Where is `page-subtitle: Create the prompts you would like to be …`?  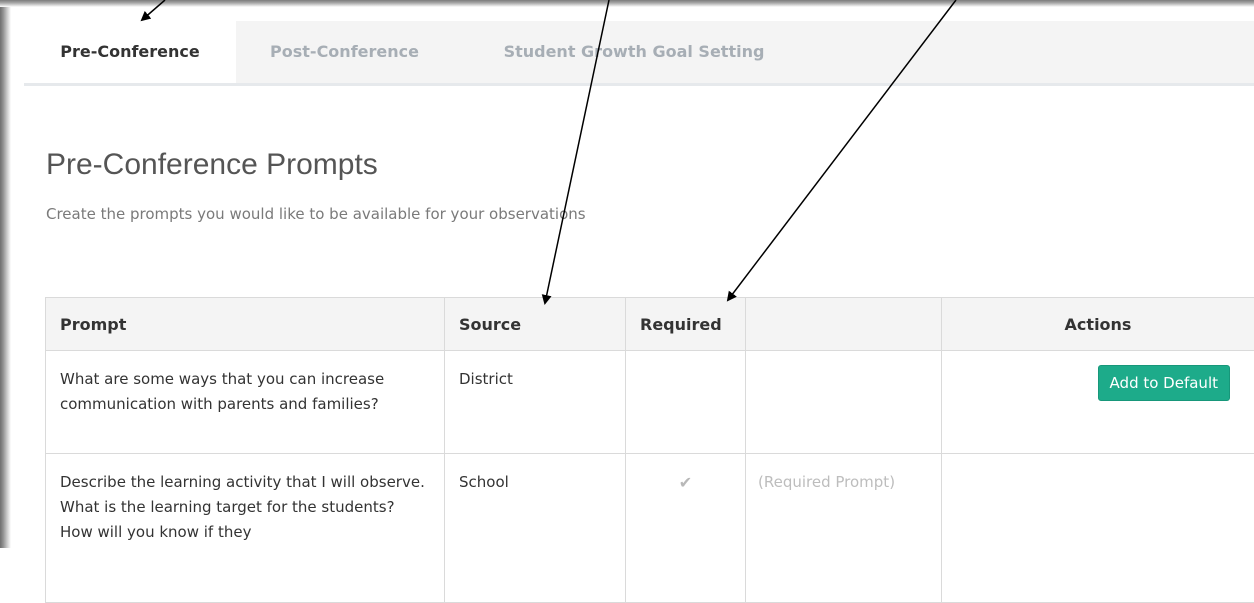
page-subtitle: Create the prompts you would like to be … is located at coordinates (316, 214).